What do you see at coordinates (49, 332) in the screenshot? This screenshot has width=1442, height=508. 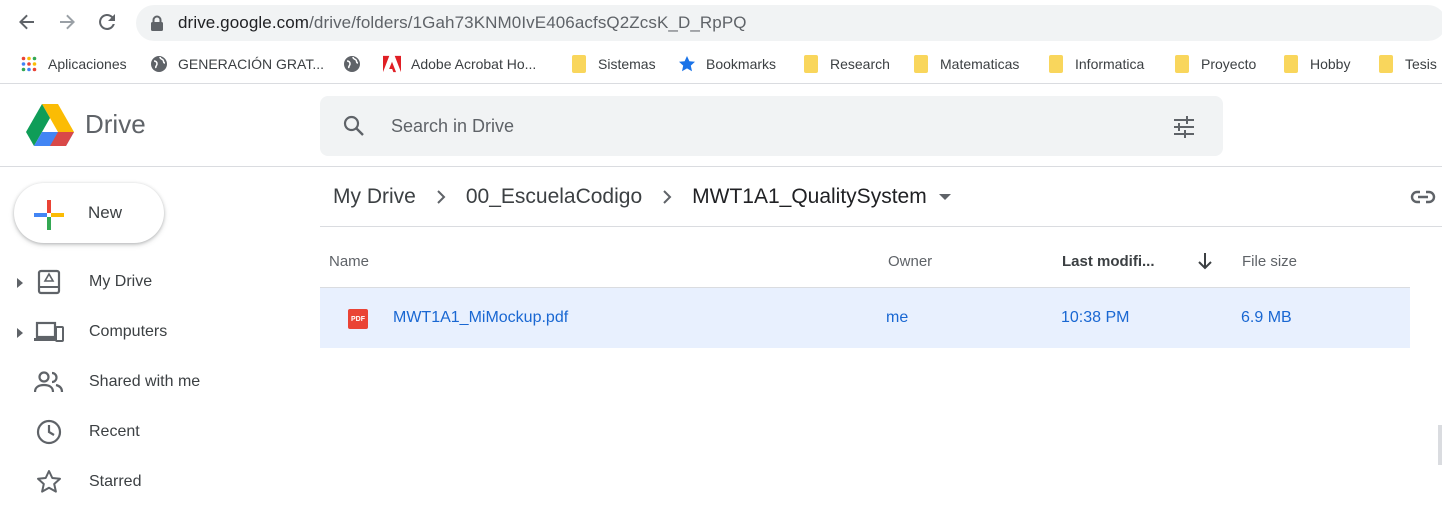 I see `computers-icon` at bounding box center [49, 332].